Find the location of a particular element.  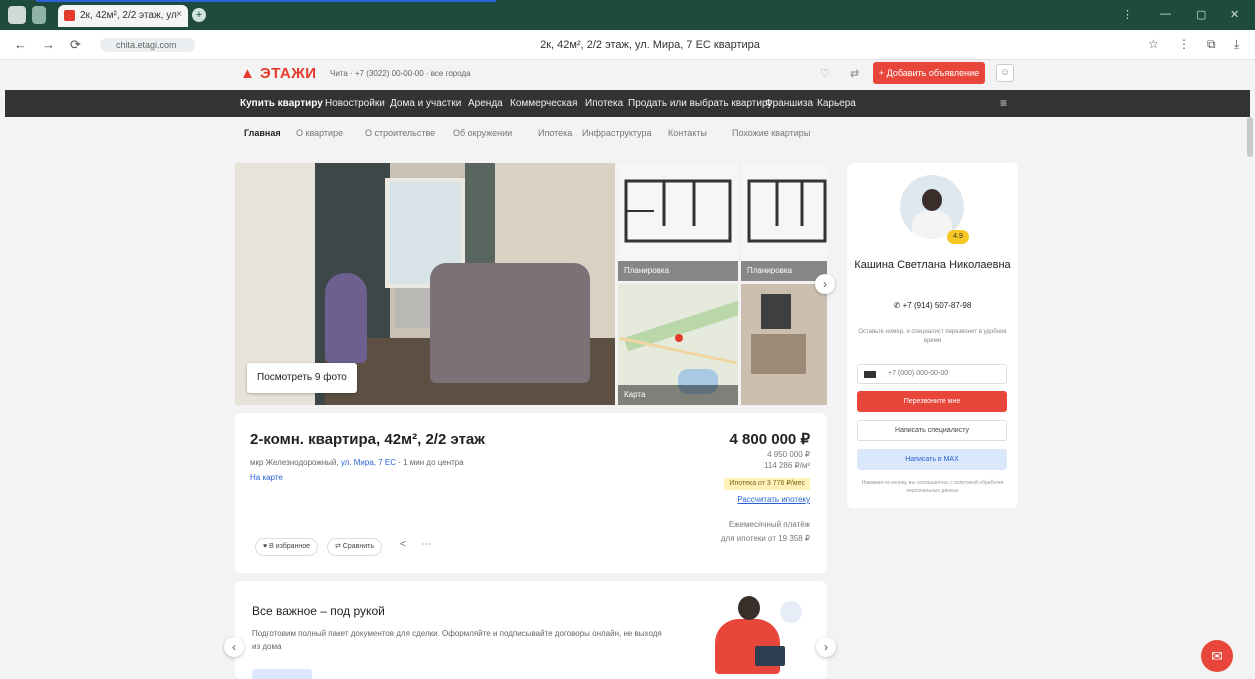

region-selector: Чита · +7 (3022) 00-00-00 · все города is located at coordinates (400, 73).